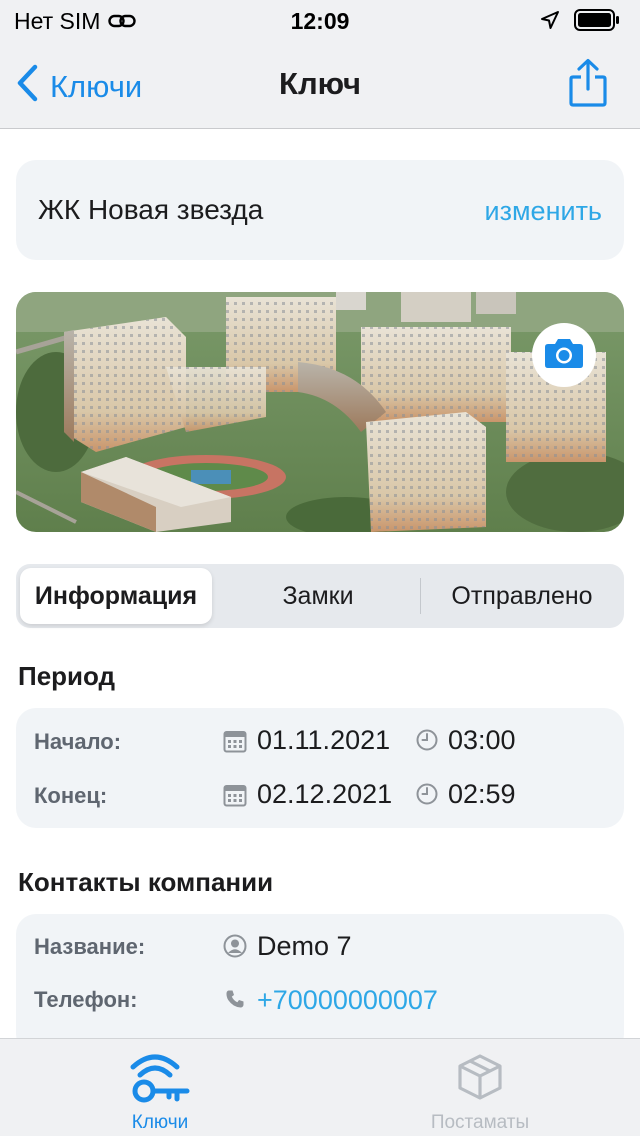 The image size is (640, 1136). Describe the element at coordinates (320, 210) in the screenshot. I see `complex-card: ЖК Новая звезда изменить` at that location.